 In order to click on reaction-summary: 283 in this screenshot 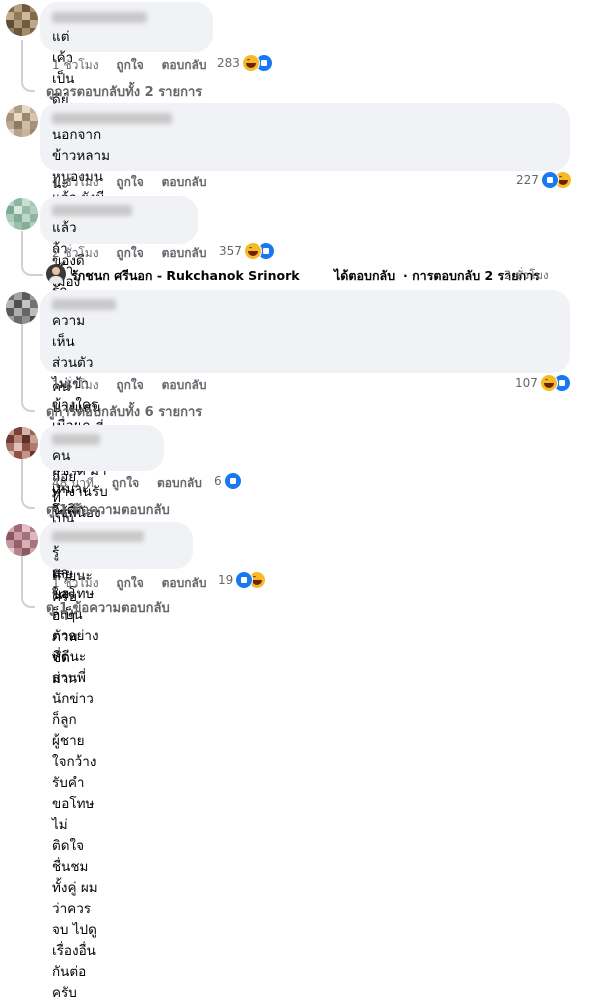, I will do `click(245, 63)`.